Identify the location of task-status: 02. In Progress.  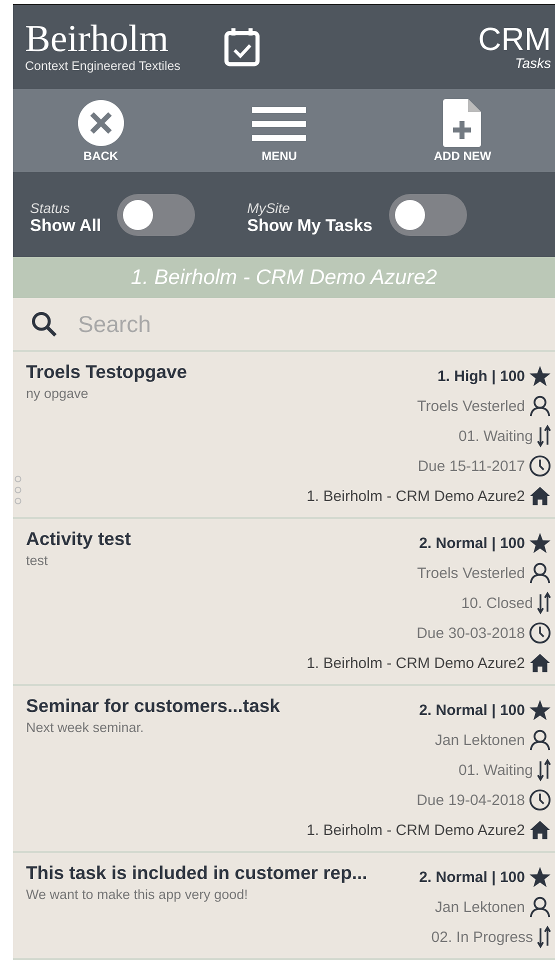
(482, 937).